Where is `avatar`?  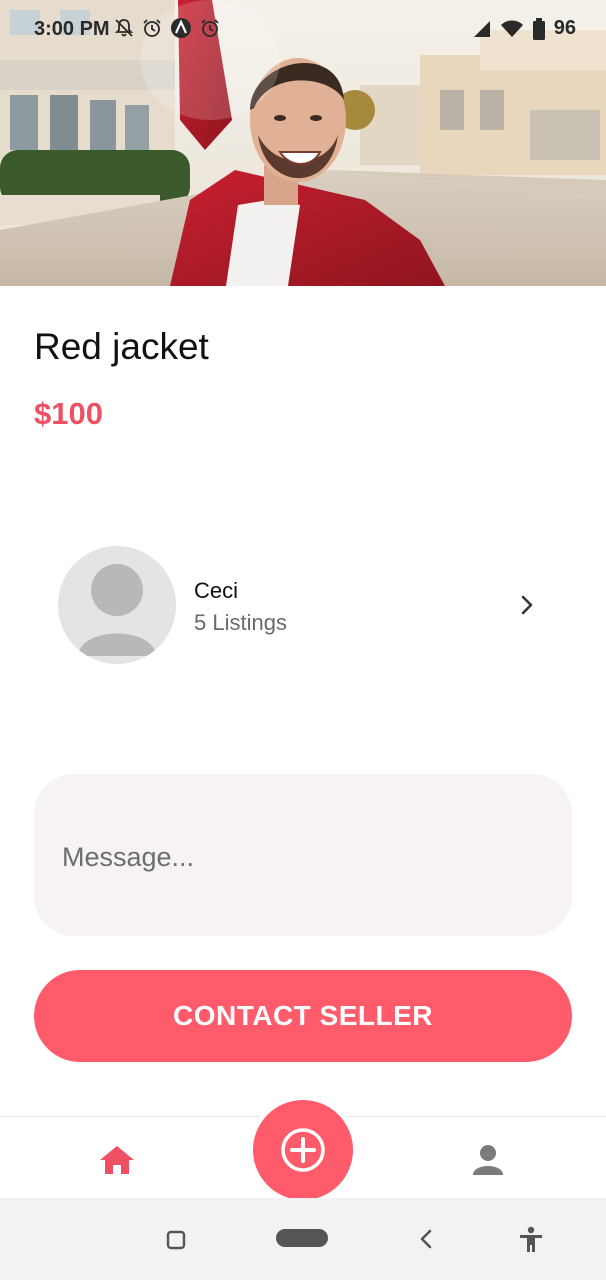
avatar is located at coordinates (117, 605).